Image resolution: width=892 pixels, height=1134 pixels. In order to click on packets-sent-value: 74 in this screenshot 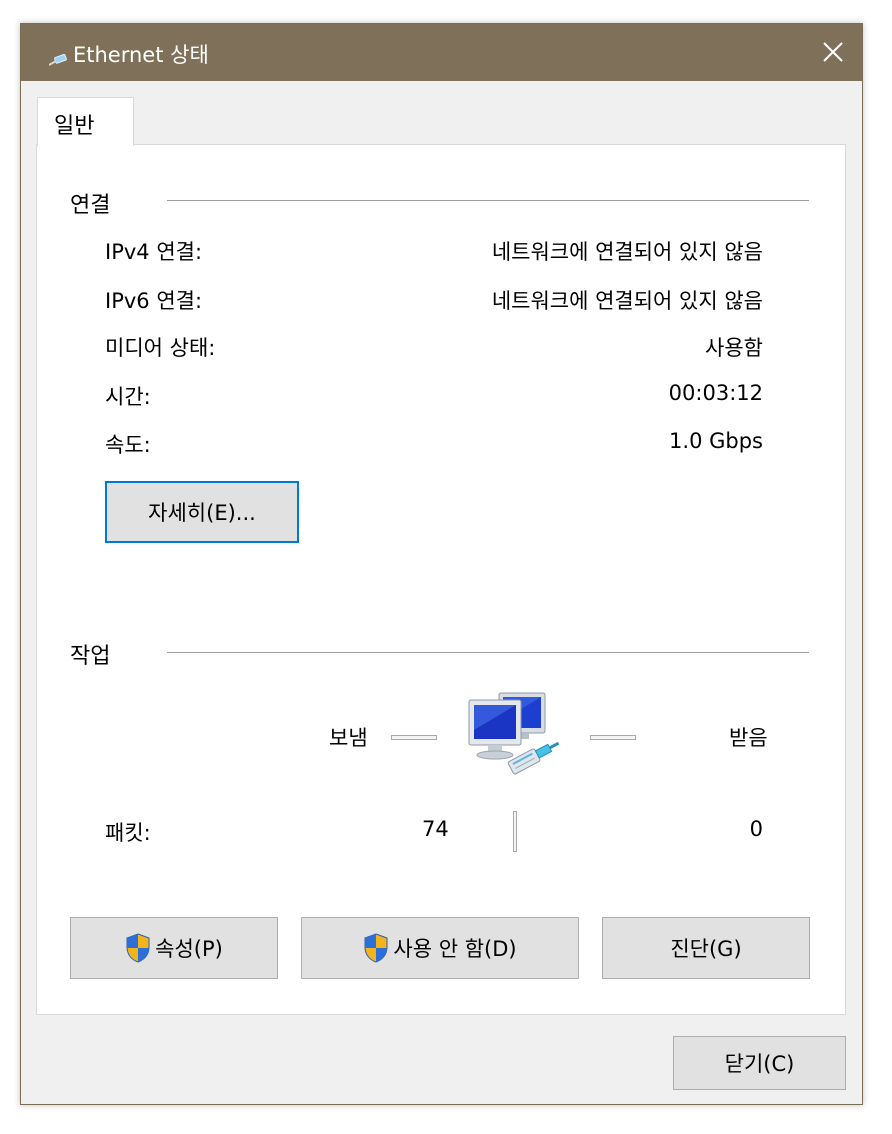, I will do `click(435, 829)`.